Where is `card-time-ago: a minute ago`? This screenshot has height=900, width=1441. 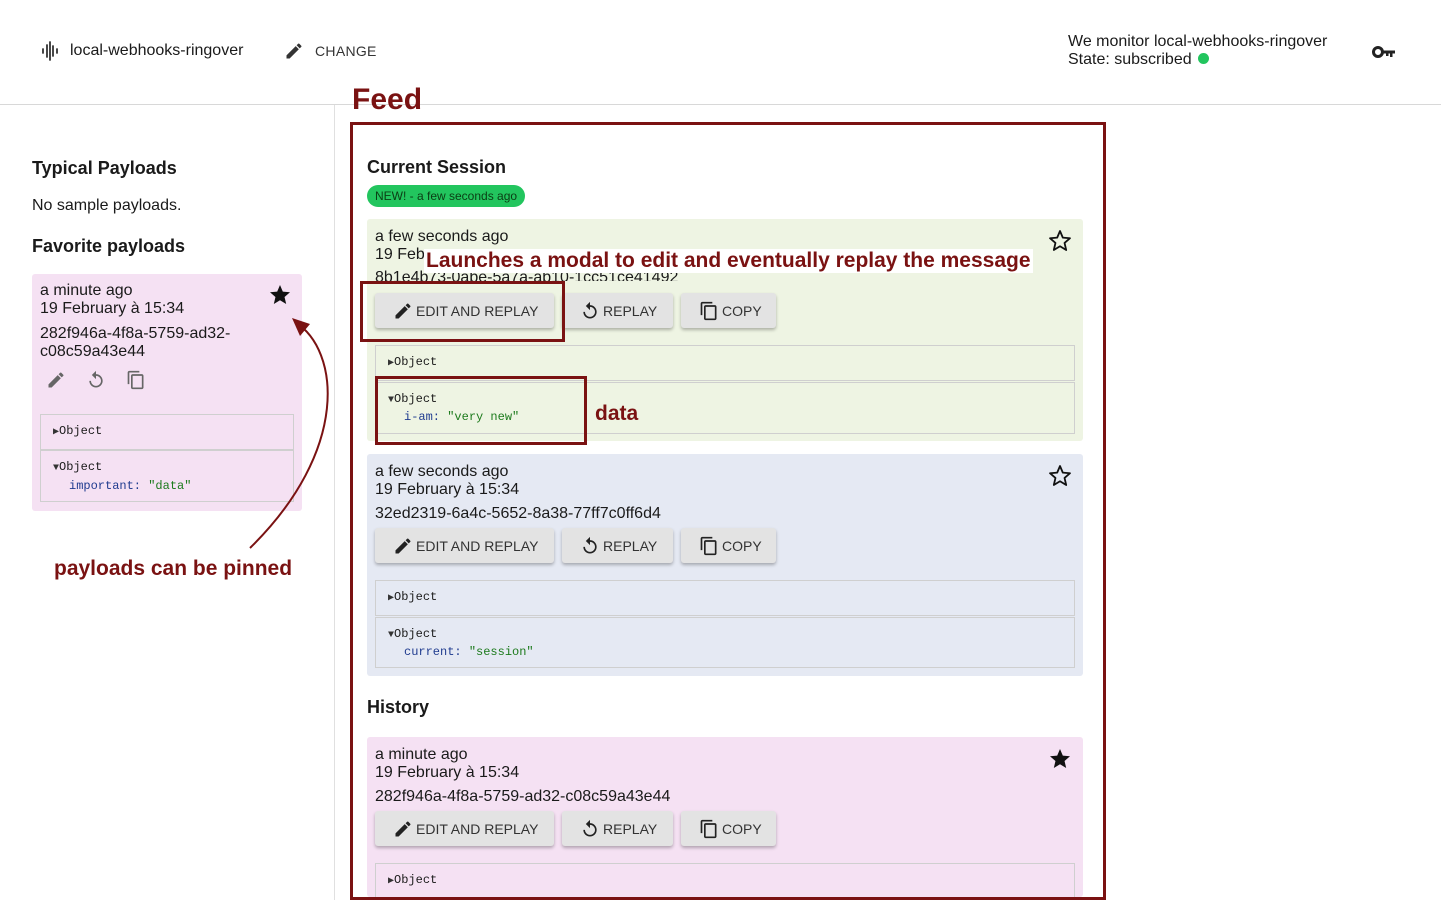
card-time-ago: a minute ago is located at coordinates (421, 754).